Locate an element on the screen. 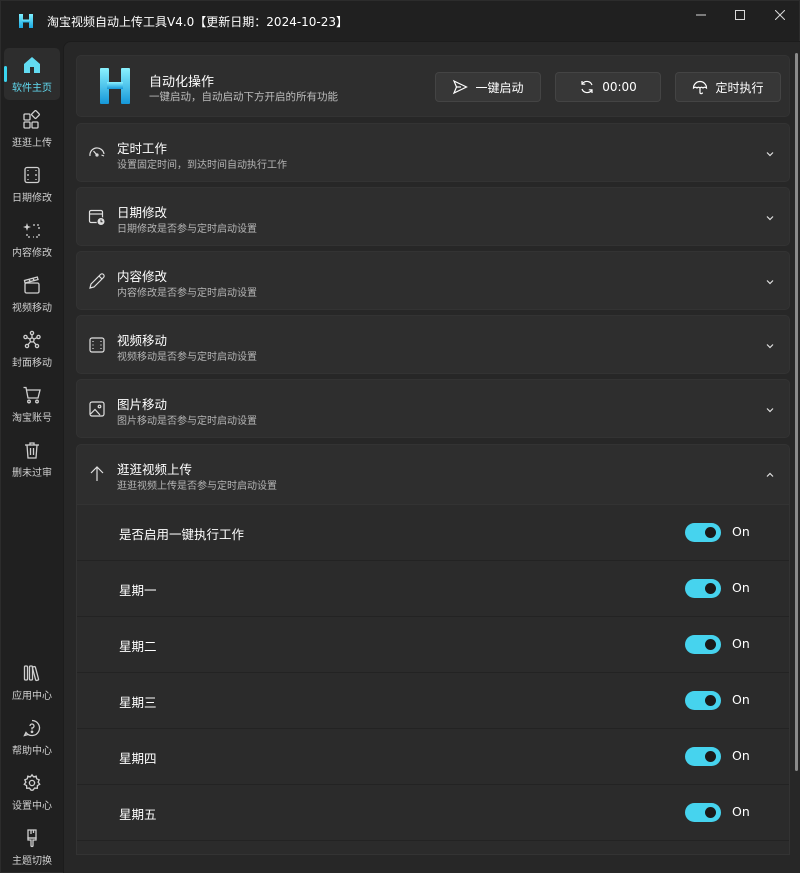 The image size is (800, 873). section-browse-video-upload: 逛逛视频上传 逛逛视频上传是否参与定时启动设置 is located at coordinates (433, 474).